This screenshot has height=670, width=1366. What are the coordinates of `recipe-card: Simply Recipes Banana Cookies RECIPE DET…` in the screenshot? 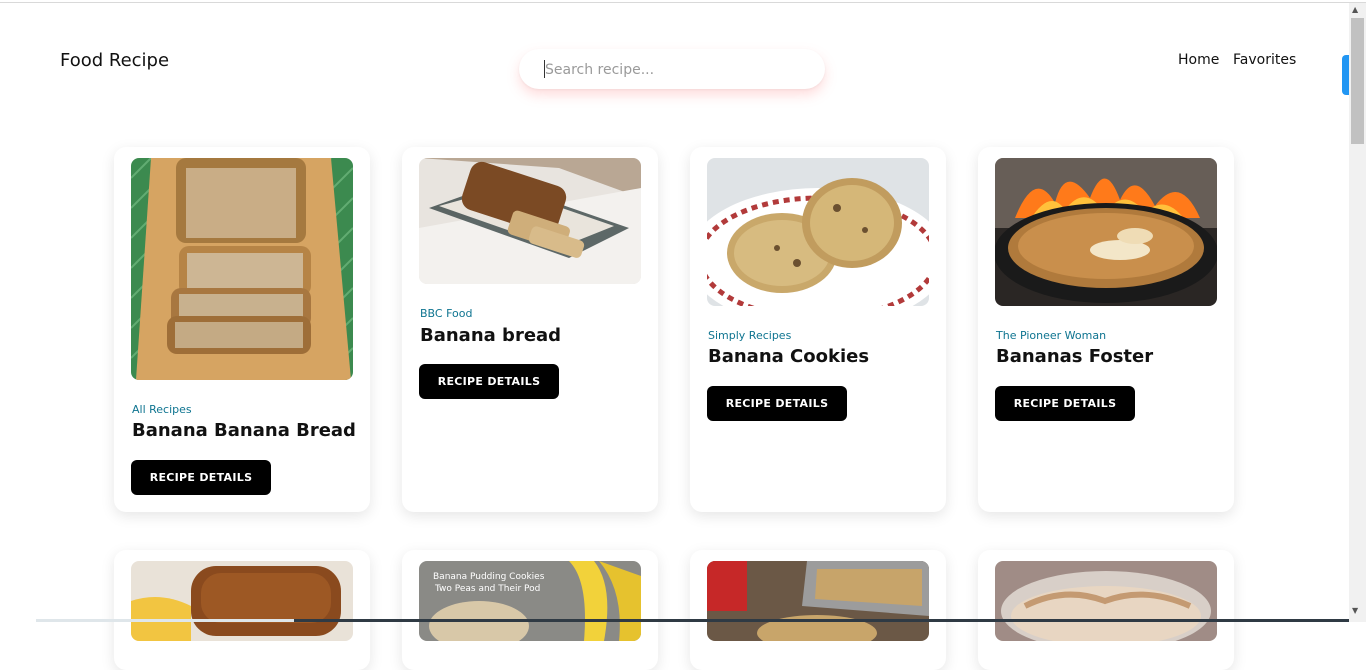 It's located at (818, 329).